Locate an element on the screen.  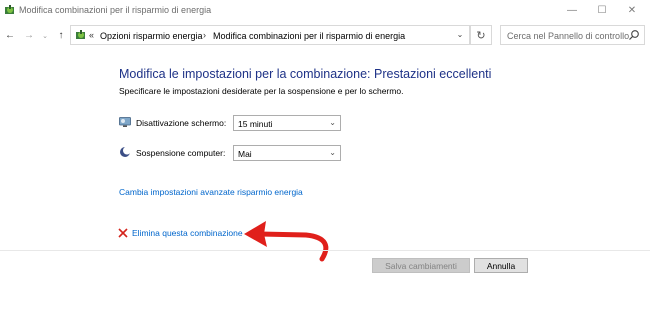
maximize-icon: ☐ is located at coordinates (602, 10).